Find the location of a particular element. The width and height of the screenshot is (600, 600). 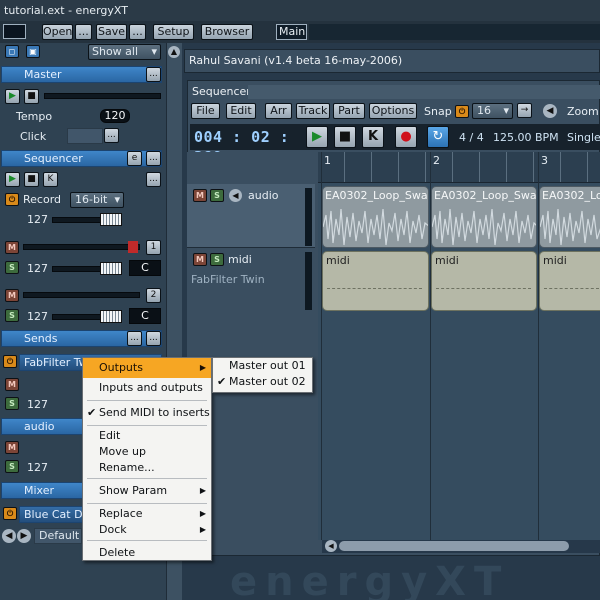

open-button: Open is located at coordinates (57, 32).